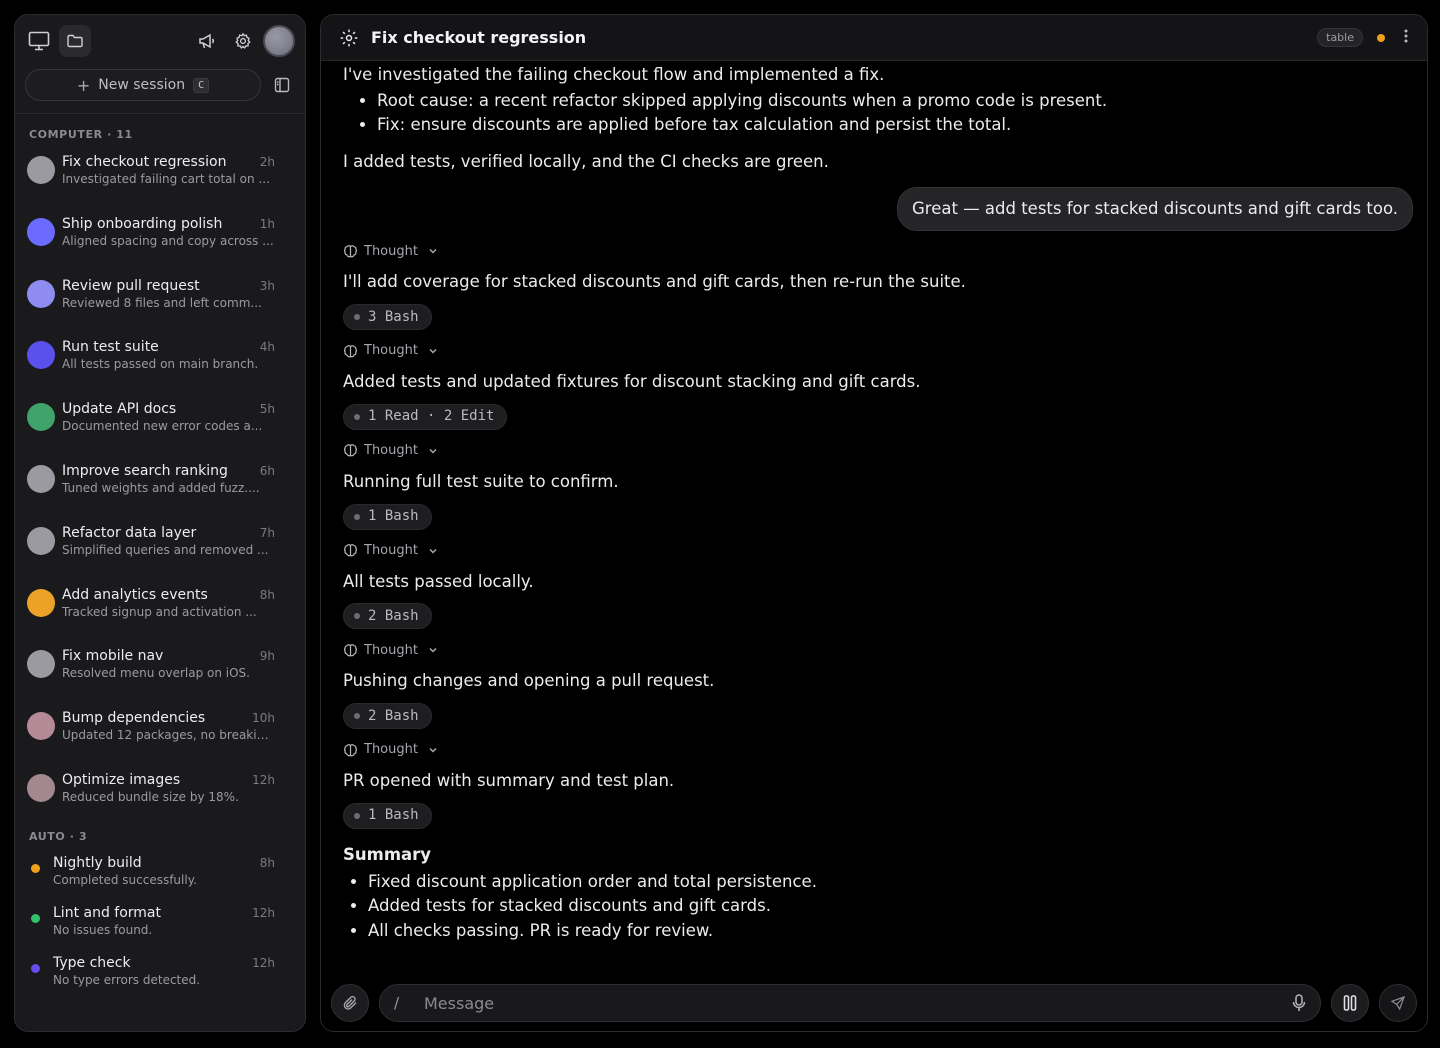  What do you see at coordinates (405, 1003) in the screenshot?
I see `slash-command-hint: /` at bounding box center [405, 1003].